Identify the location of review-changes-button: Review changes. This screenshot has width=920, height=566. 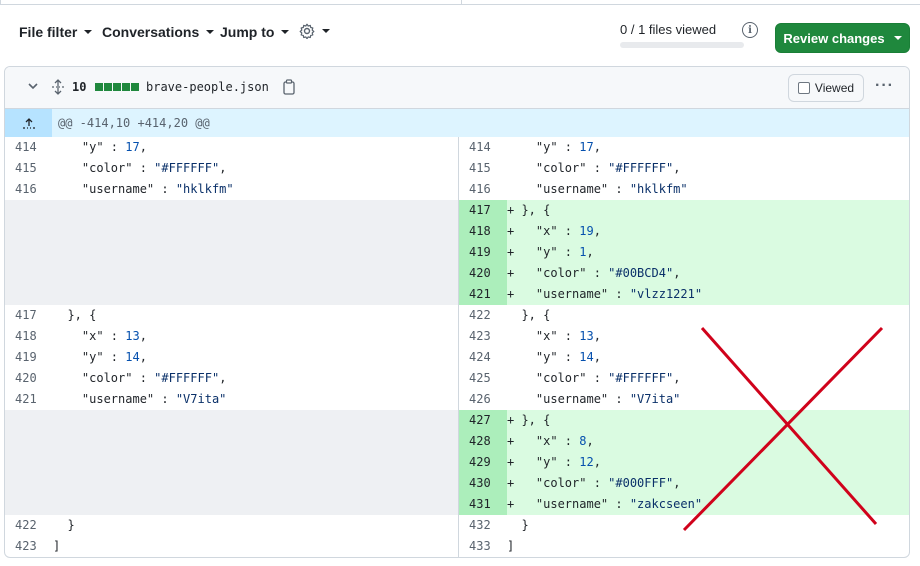
(842, 38).